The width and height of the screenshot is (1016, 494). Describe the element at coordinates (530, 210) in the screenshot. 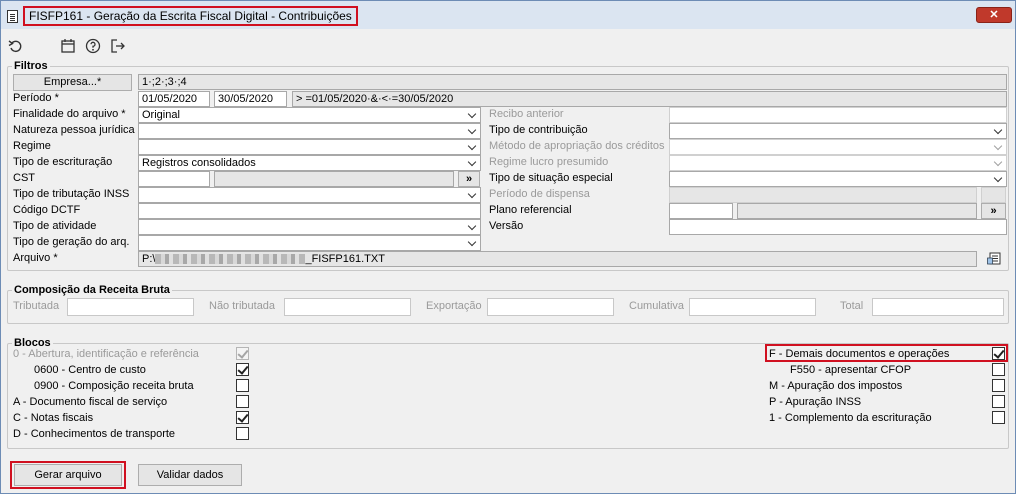

I see `plano-label: Plano referencial` at that location.